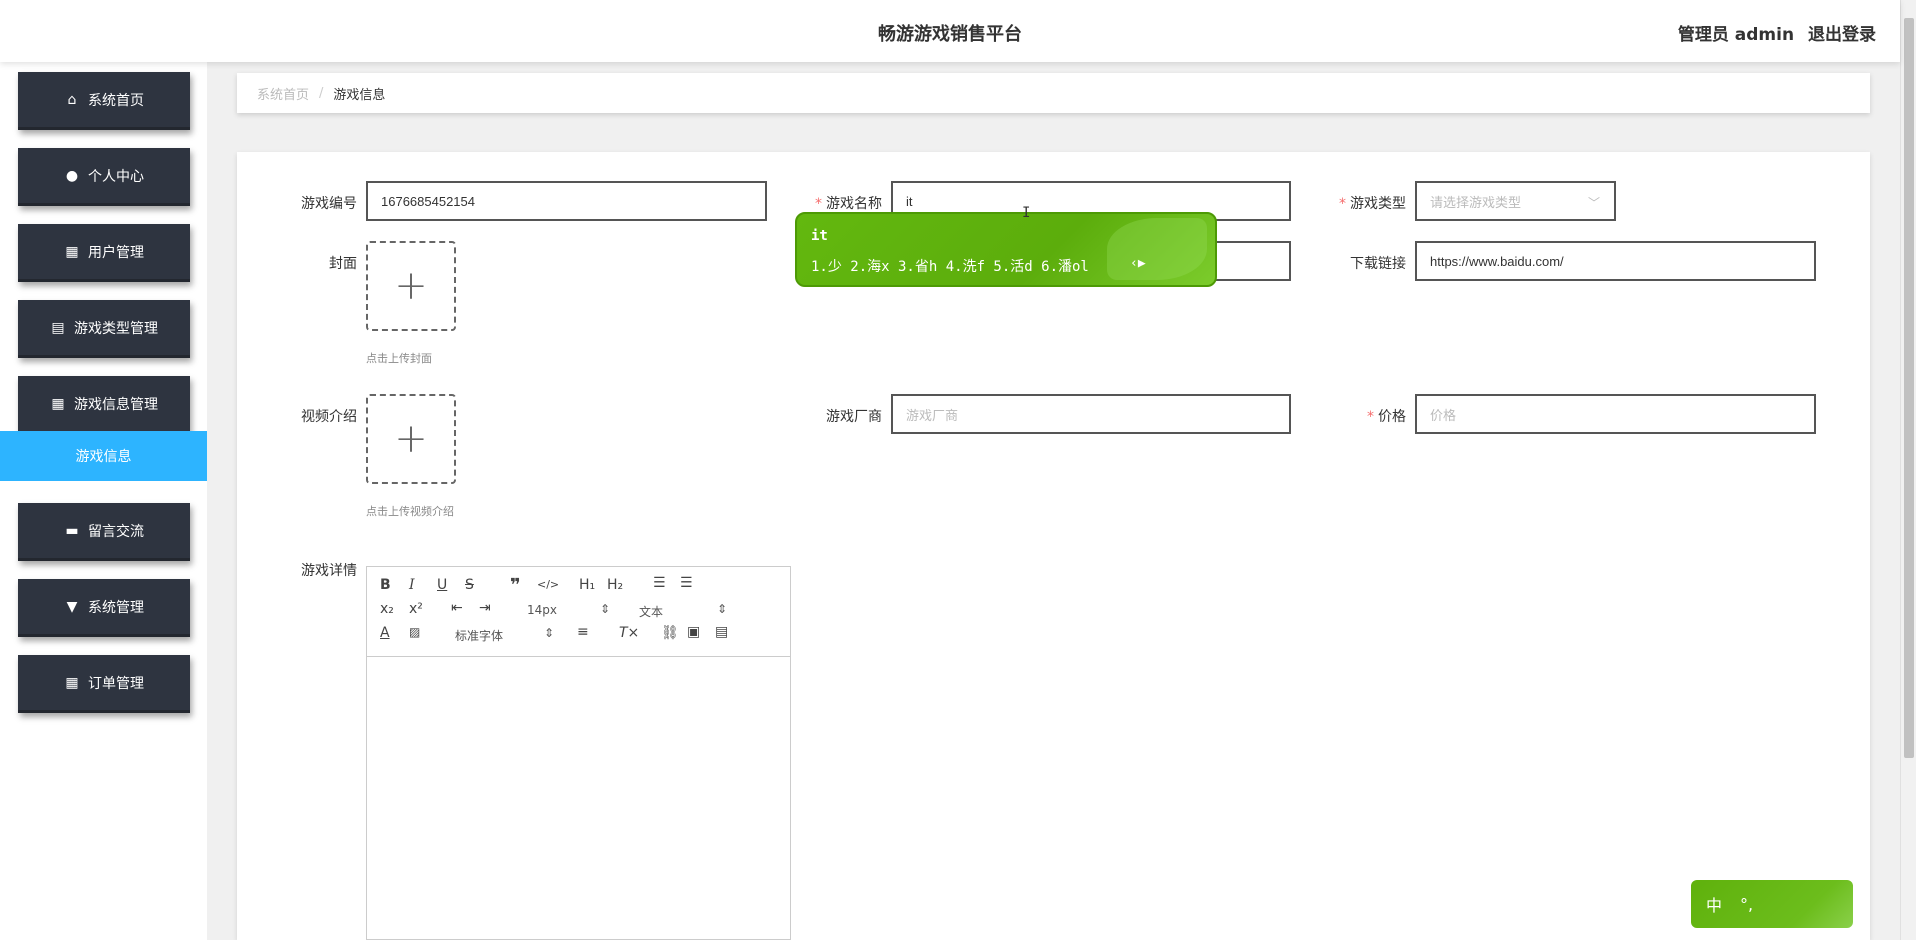 The width and height of the screenshot is (1916, 940). What do you see at coordinates (457, 608) in the screenshot?
I see `outdent-icon: ⇤` at bounding box center [457, 608].